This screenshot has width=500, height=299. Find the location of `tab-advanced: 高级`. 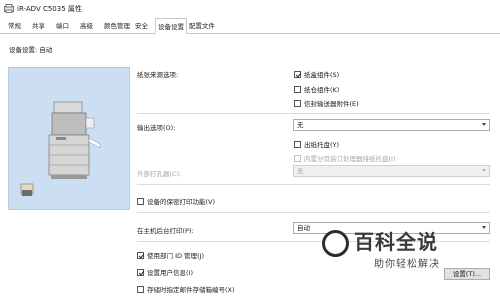

tab-advanced: 高级 is located at coordinates (86, 27).